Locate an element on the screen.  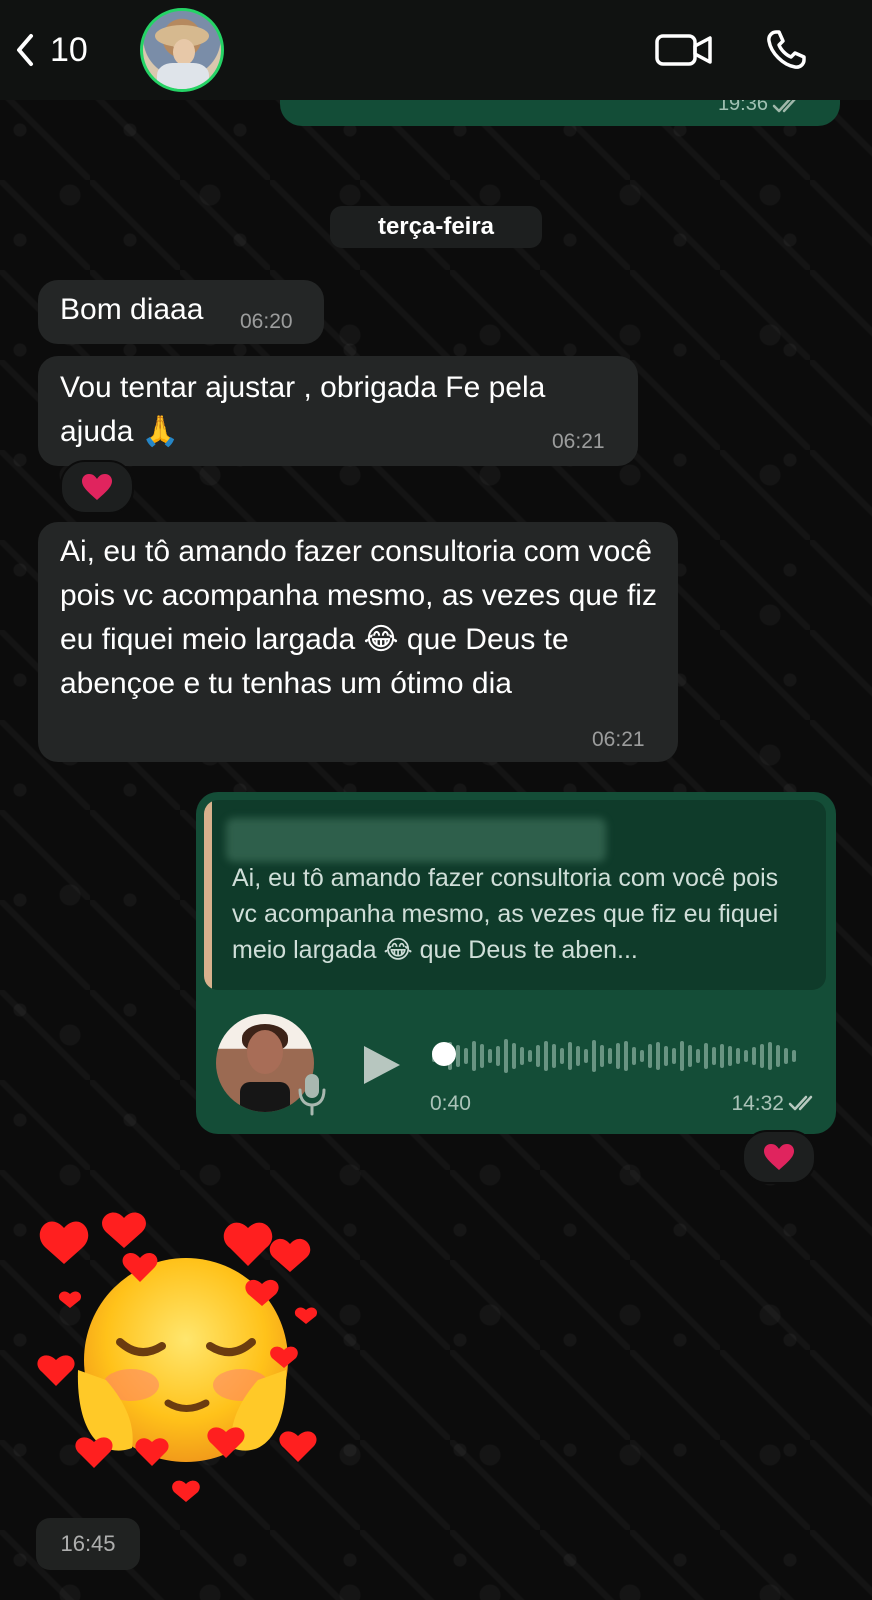
sticker-time: 16:45 is located at coordinates (88, 1544).